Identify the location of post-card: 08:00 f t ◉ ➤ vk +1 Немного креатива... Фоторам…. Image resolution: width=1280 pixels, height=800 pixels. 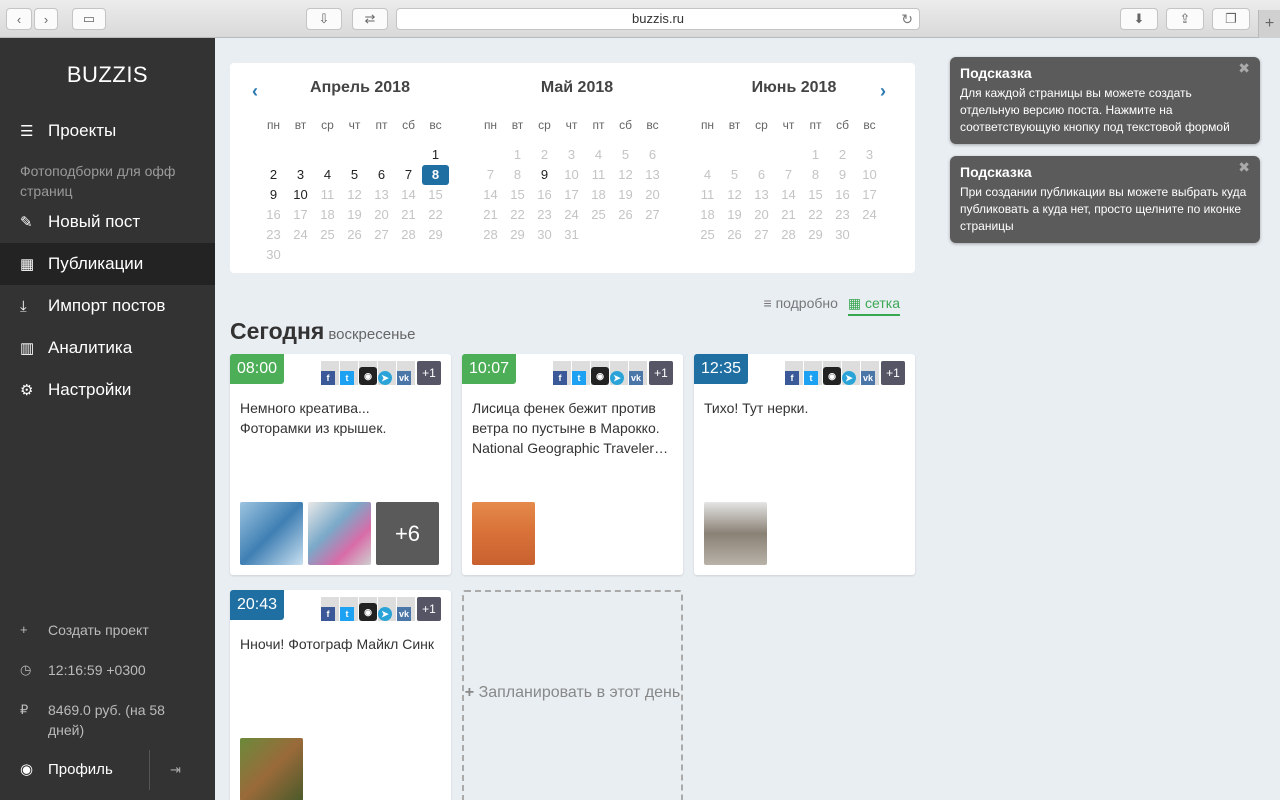
(340, 464).